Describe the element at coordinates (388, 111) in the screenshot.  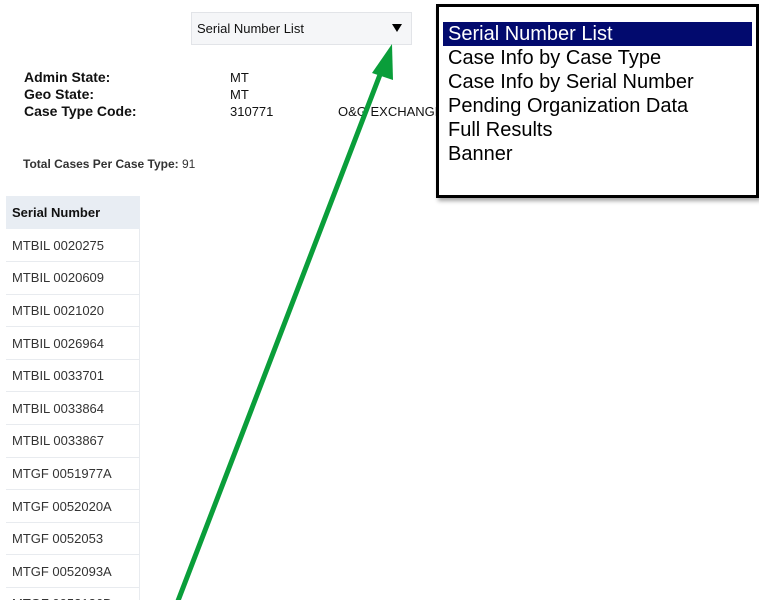
I see `case-type-description: O&G EXCHANGE` at that location.